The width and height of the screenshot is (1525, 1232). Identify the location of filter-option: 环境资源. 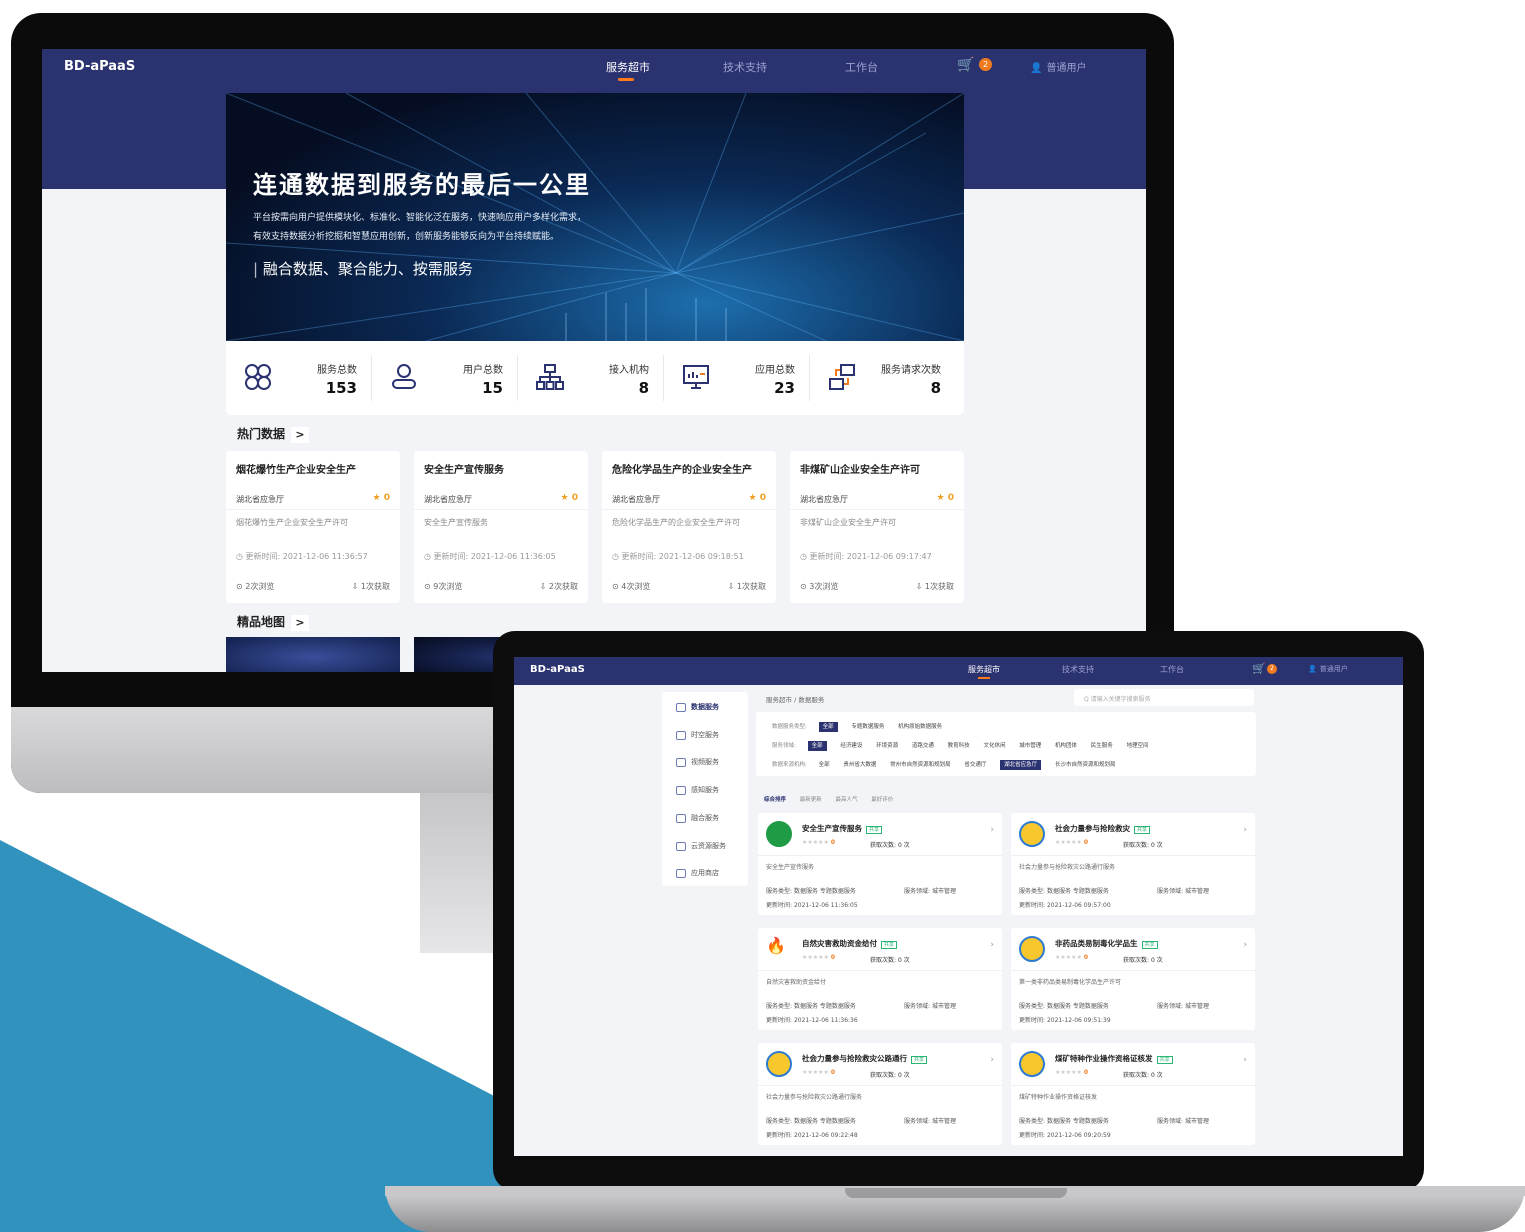
(887, 746).